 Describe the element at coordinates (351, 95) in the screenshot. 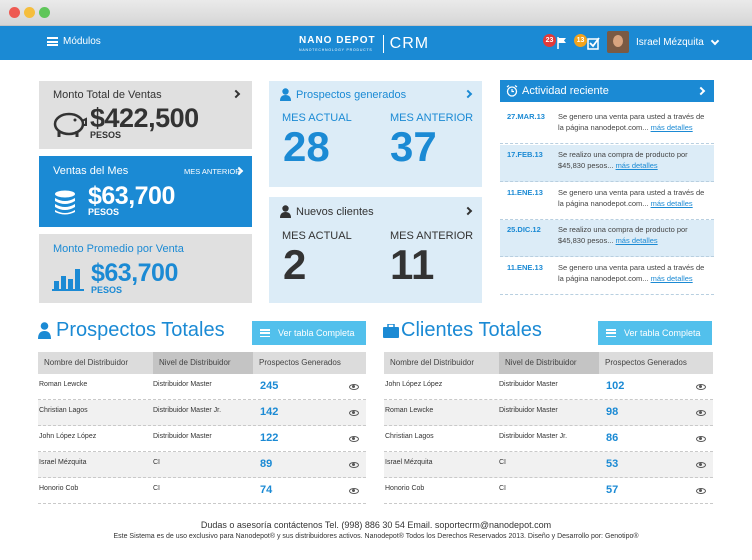

I see `prospects-generated-title: Prospectos generados` at that location.